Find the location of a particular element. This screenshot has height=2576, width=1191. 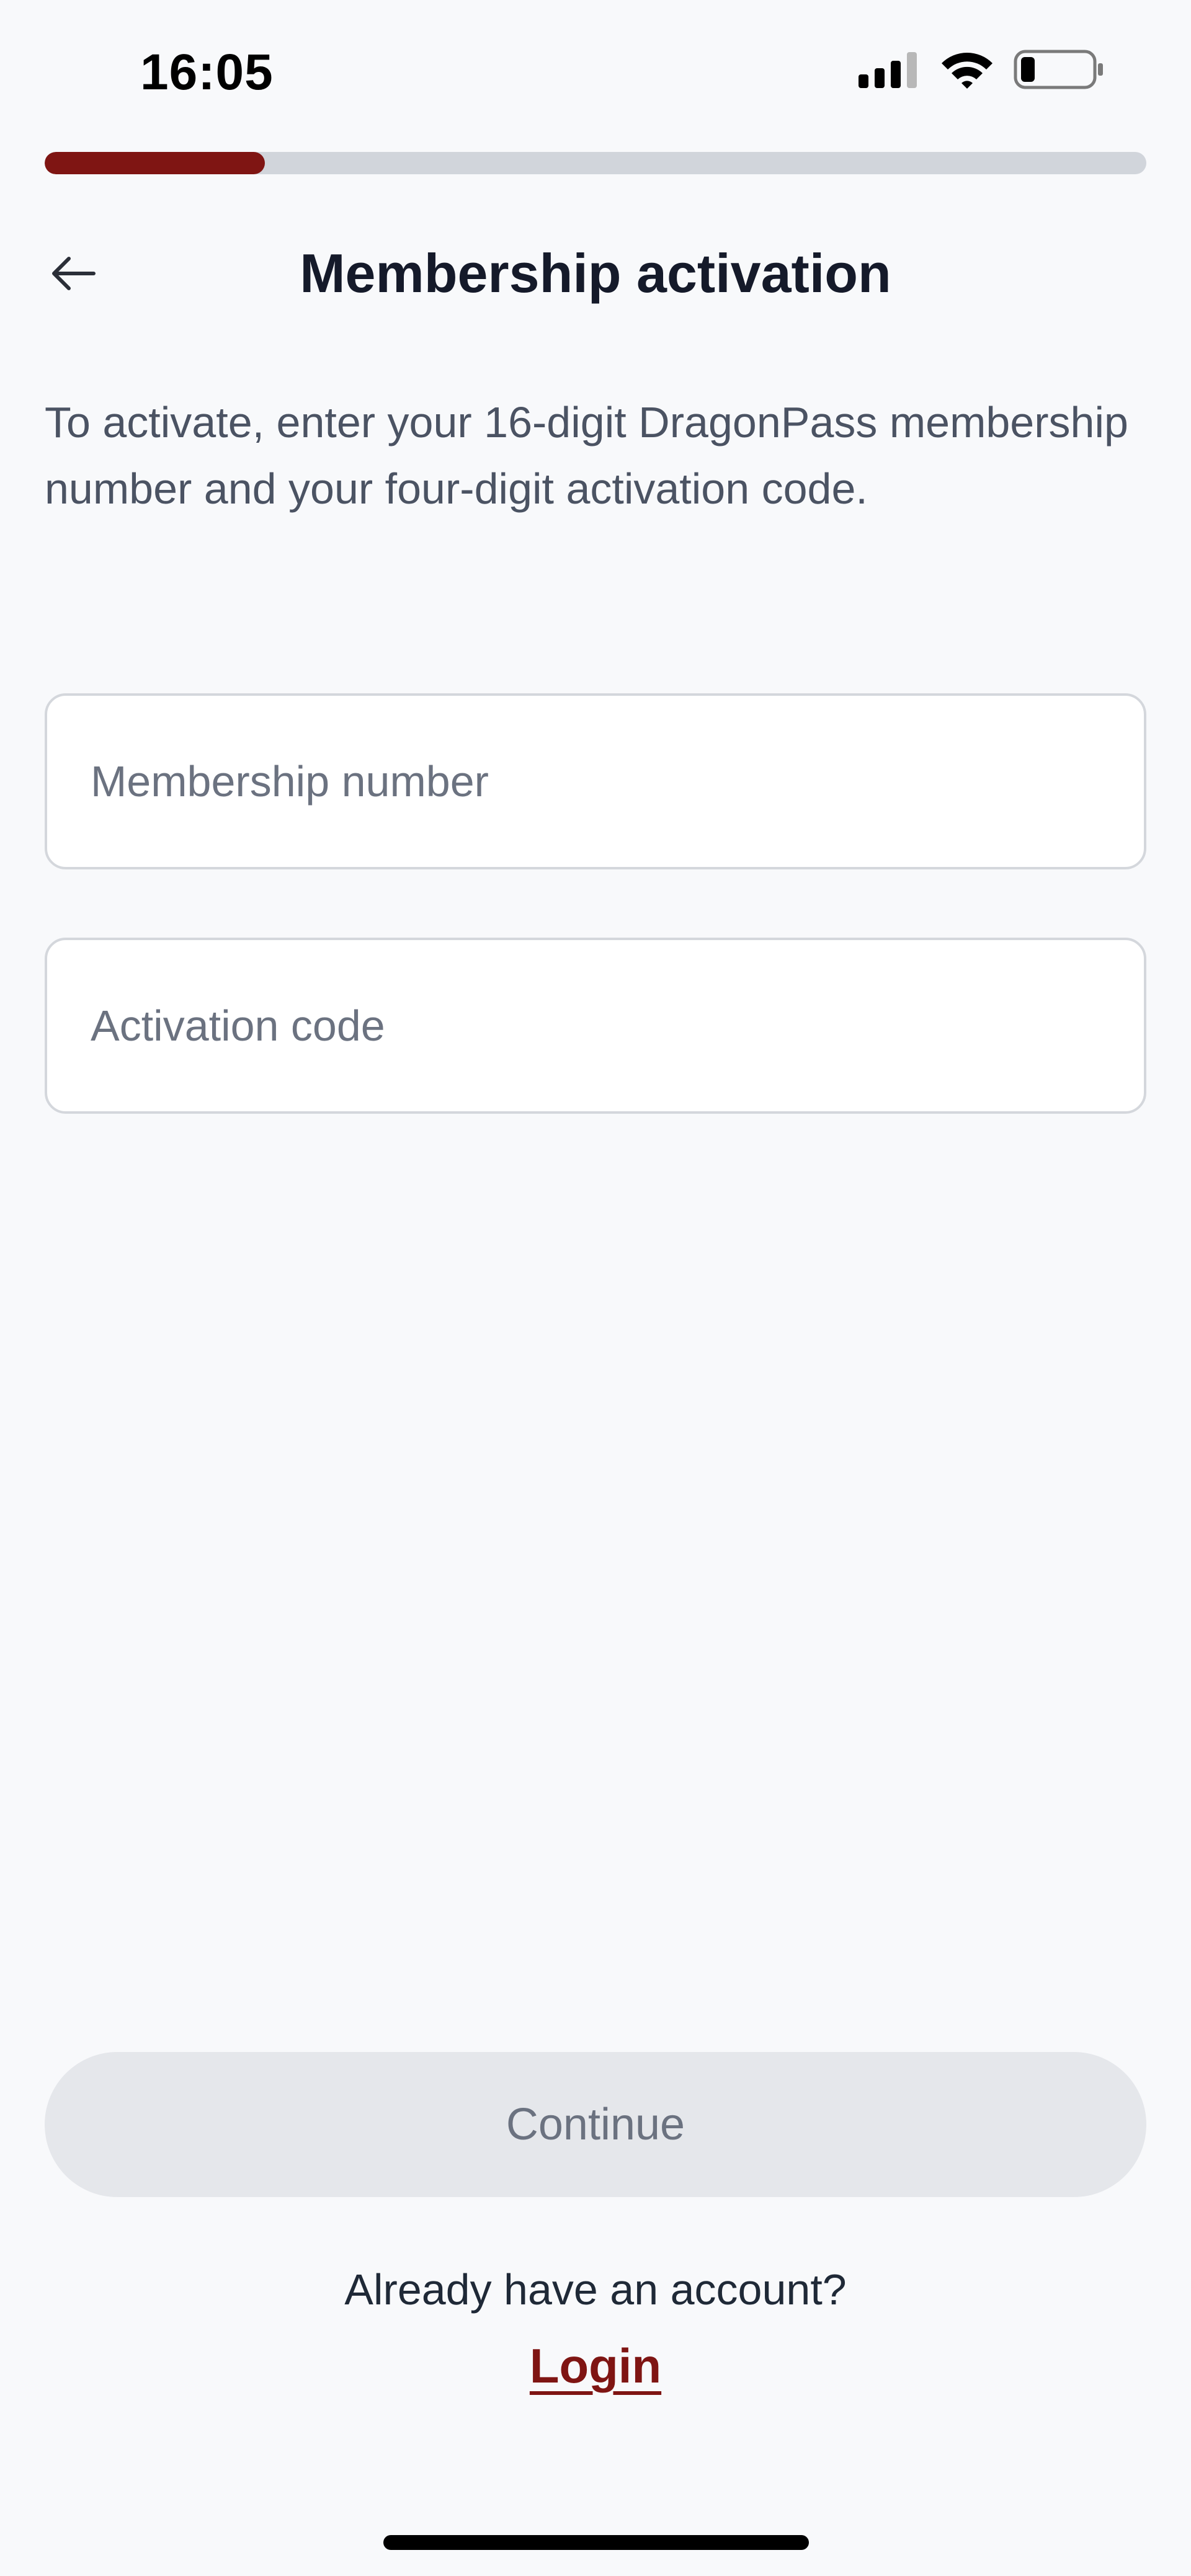

page-title: Membership activation is located at coordinates (595, 273).